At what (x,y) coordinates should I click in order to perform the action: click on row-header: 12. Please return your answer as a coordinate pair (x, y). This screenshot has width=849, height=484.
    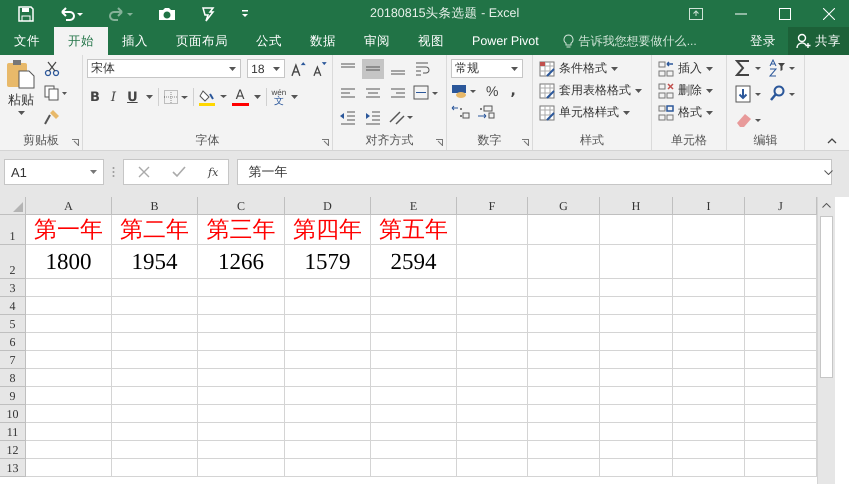
    Looking at the image, I should click on (13, 450).